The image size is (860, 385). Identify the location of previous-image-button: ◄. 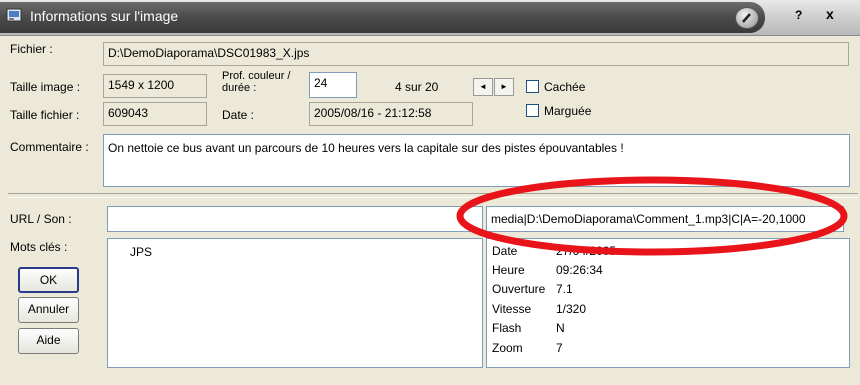
(483, 87).